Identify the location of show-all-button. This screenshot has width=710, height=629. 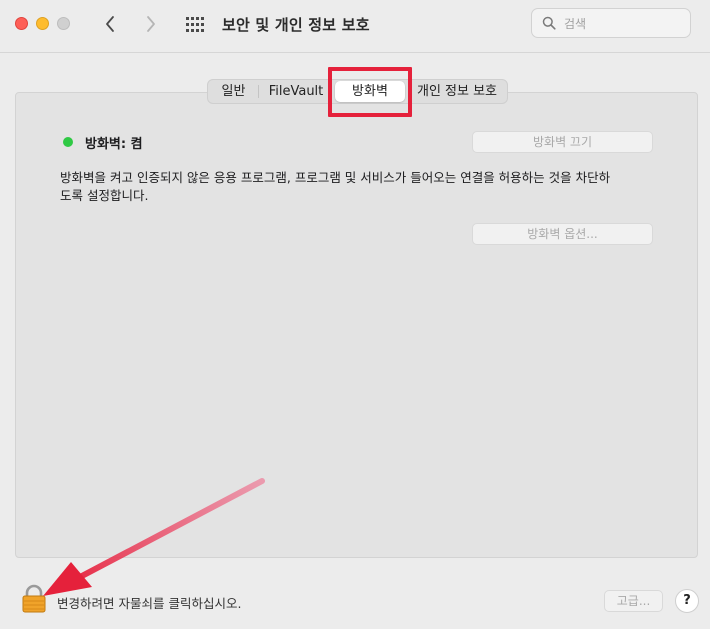
(195, 25).